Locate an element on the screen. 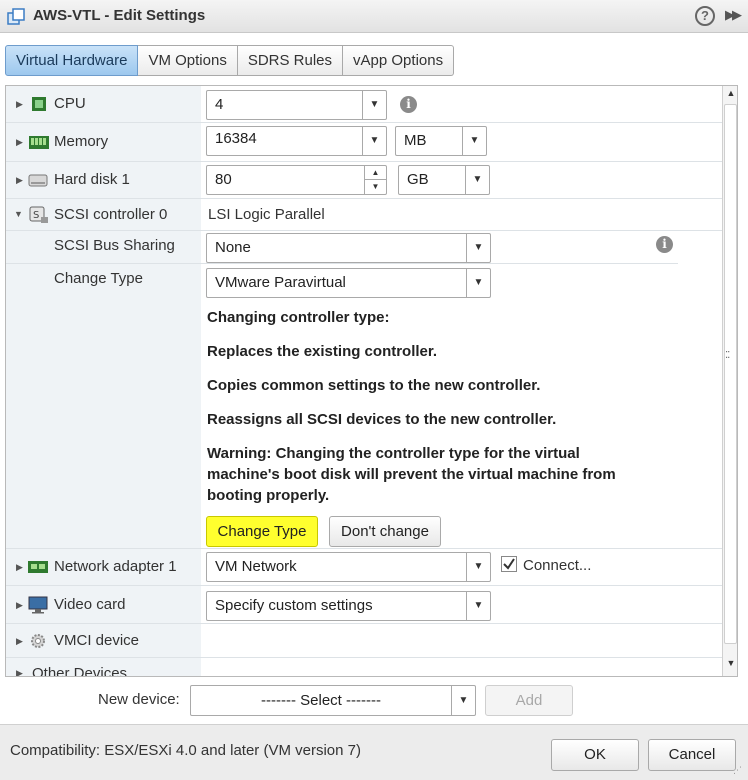  scsi-controller-label: SCSI controller 0 is located at coordinates (111, 214).